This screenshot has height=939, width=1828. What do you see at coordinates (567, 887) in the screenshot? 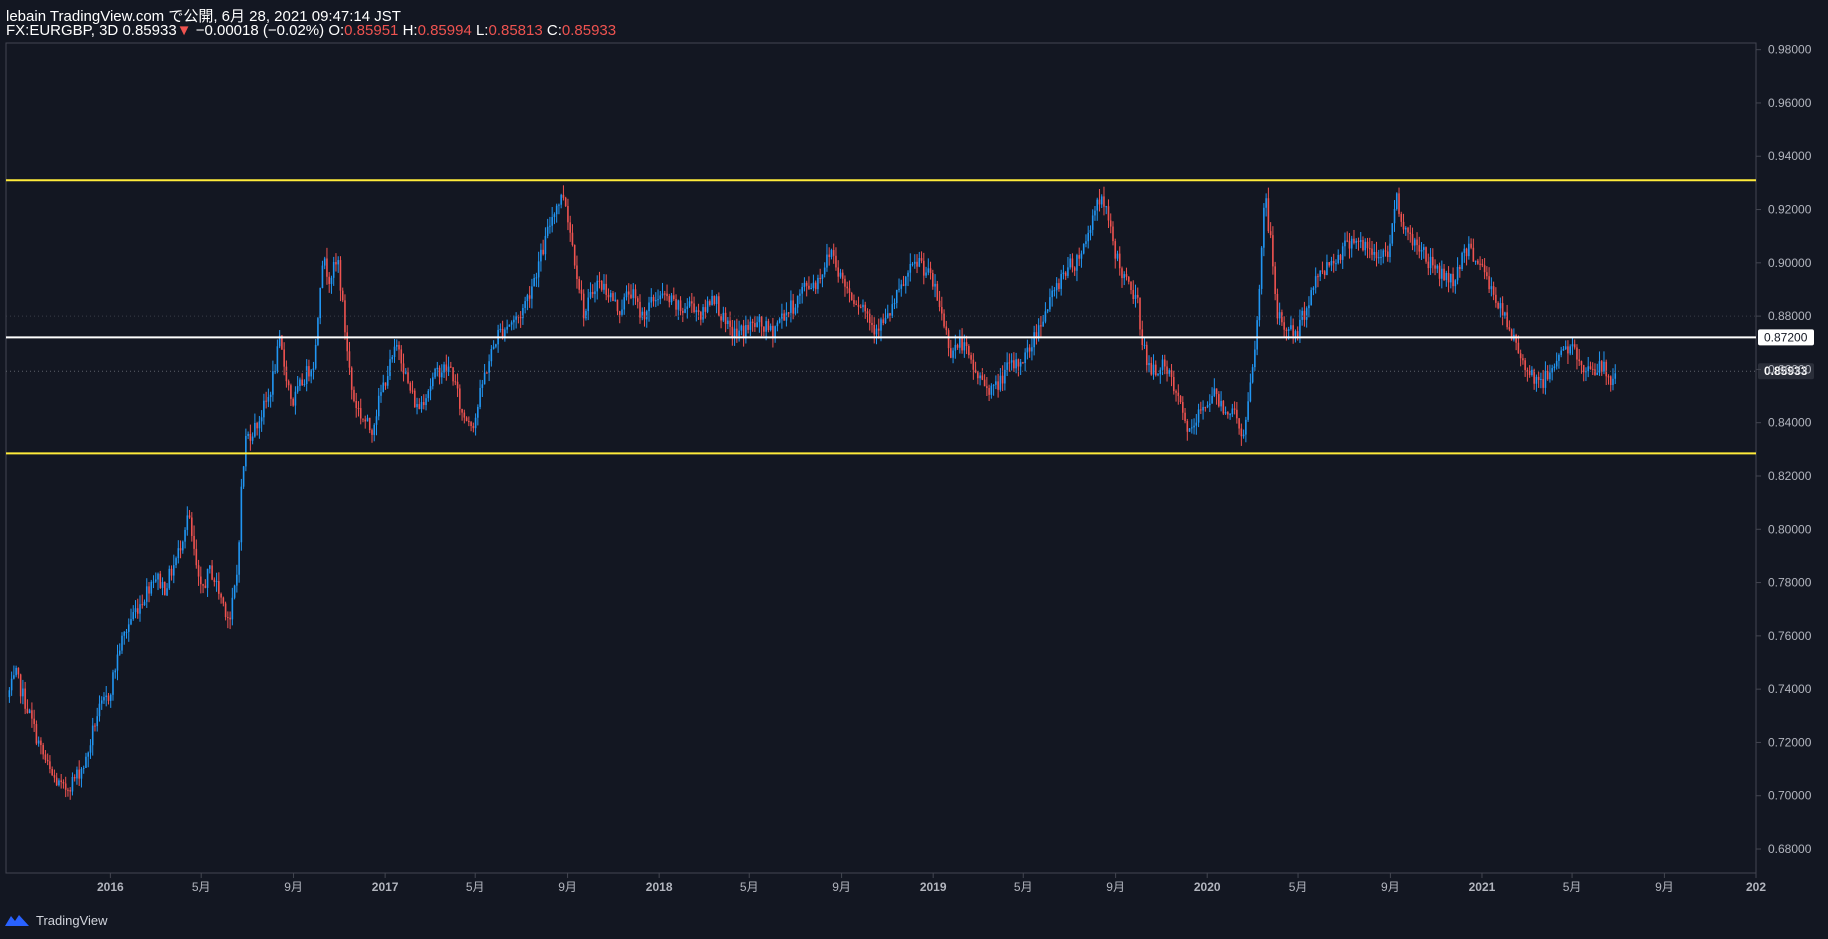
I see `time-tick-label: 9月` at bounding box center [567, 887].